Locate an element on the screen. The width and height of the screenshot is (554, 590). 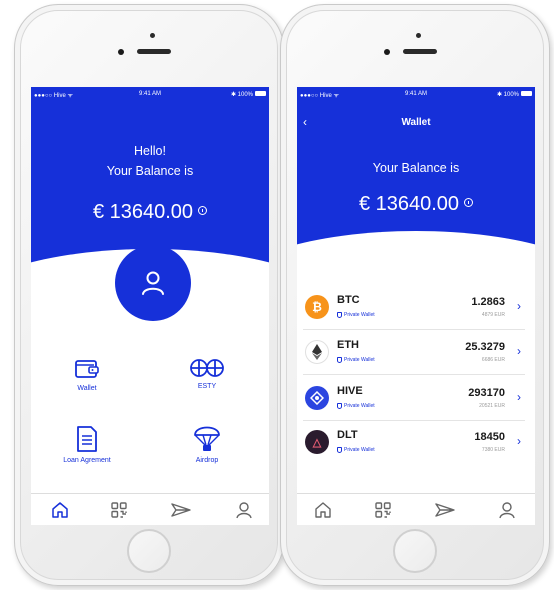
coin-eur-value: 20521 EUR is located at coordinates (492, 406).